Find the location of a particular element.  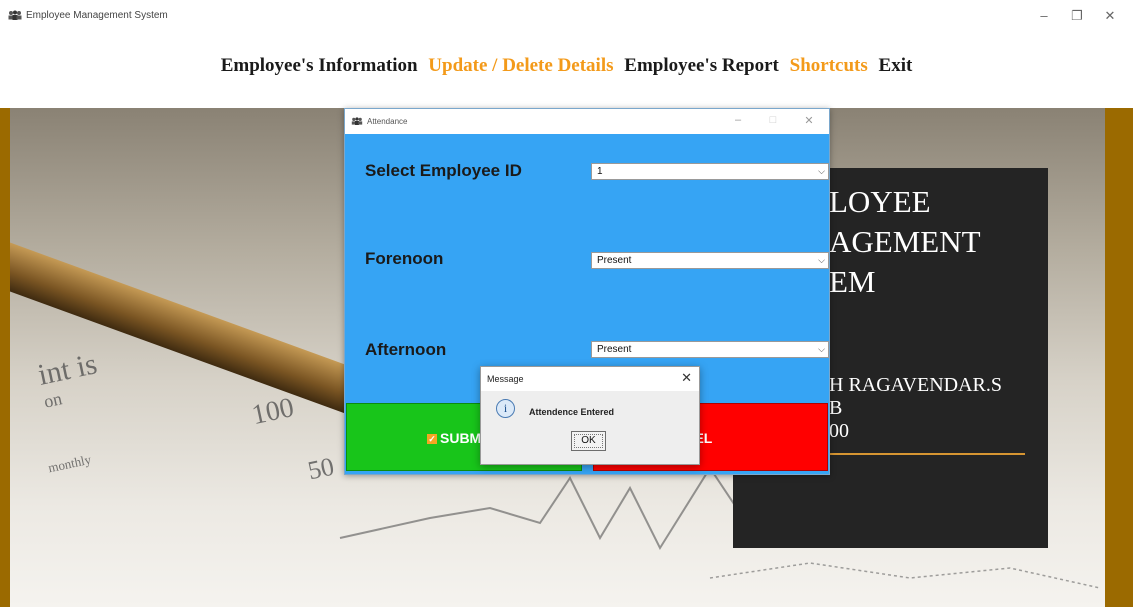

message-text: Attendence Entered is located at coordinates (572, 412).